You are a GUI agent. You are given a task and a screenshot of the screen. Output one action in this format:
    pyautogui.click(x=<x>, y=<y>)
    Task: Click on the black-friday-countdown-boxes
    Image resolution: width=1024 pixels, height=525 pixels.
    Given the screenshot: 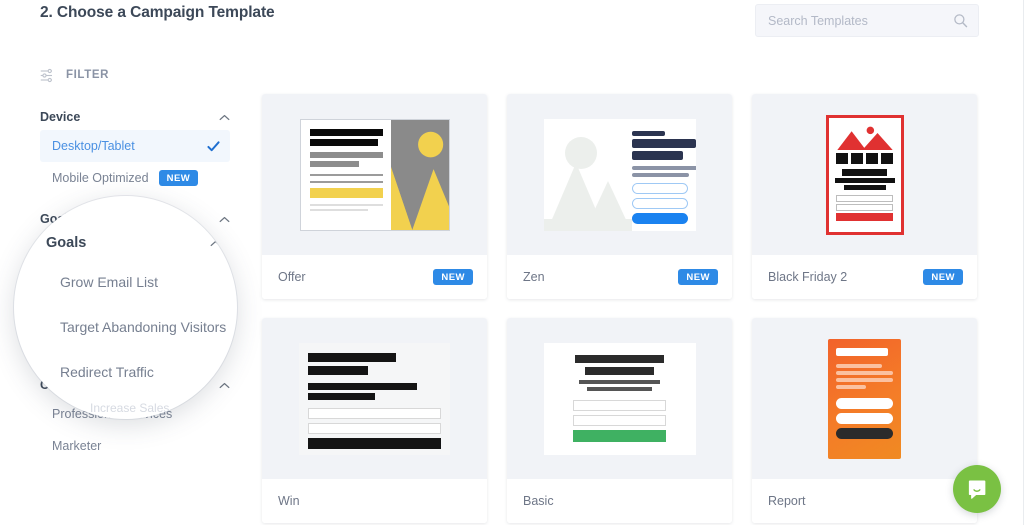 What is the action you would take?
    pyautogui.click(x=865, y=158)
    